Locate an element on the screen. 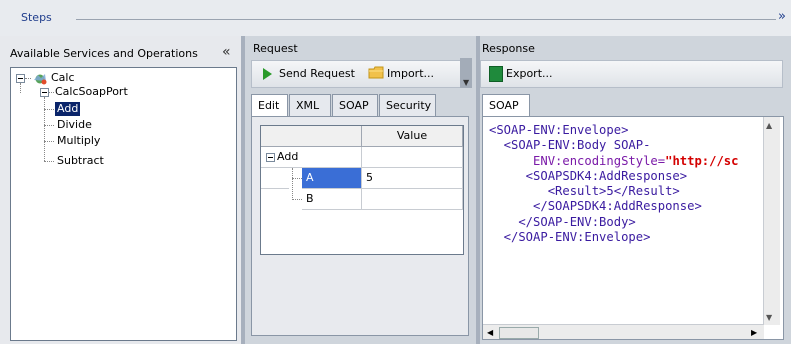  collapse-panel-icon: « is located at coordinates (226, 52).